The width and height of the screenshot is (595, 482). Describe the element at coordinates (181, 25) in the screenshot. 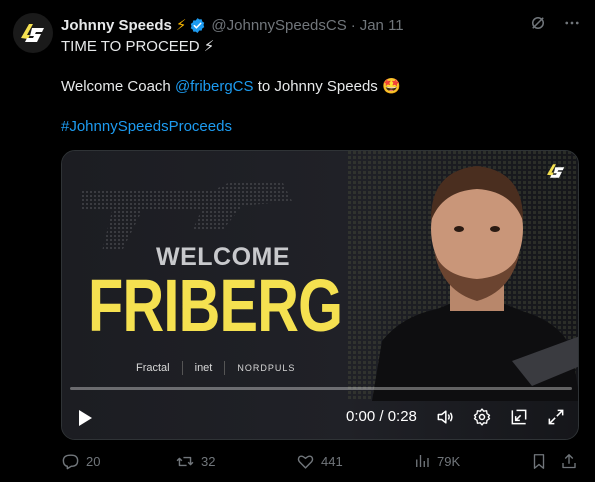

I see `author-emoji: ⚡` at that location.